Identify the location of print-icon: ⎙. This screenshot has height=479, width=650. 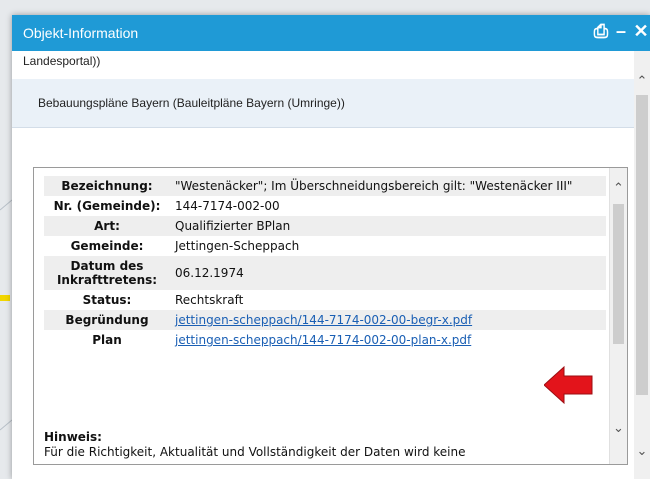
(601, 31).